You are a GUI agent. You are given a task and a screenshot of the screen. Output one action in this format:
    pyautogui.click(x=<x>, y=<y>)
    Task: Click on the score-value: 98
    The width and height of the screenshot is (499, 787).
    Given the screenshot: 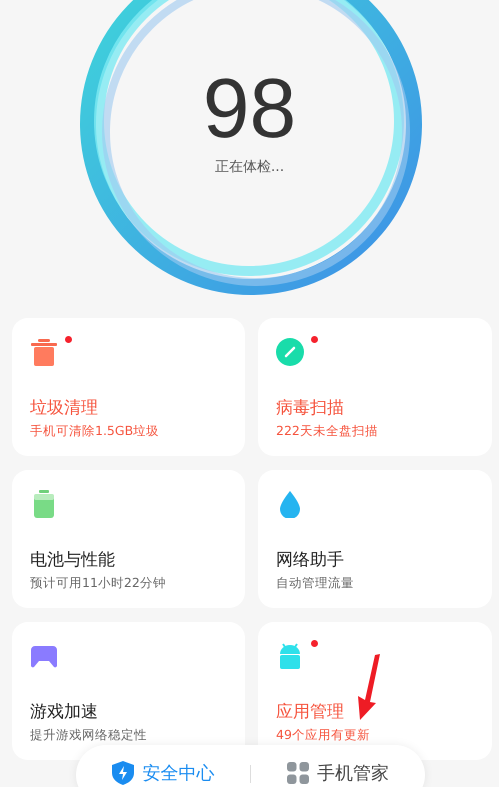 What is the action you would take?
    pyautogui.click(x=249, y=108)
    